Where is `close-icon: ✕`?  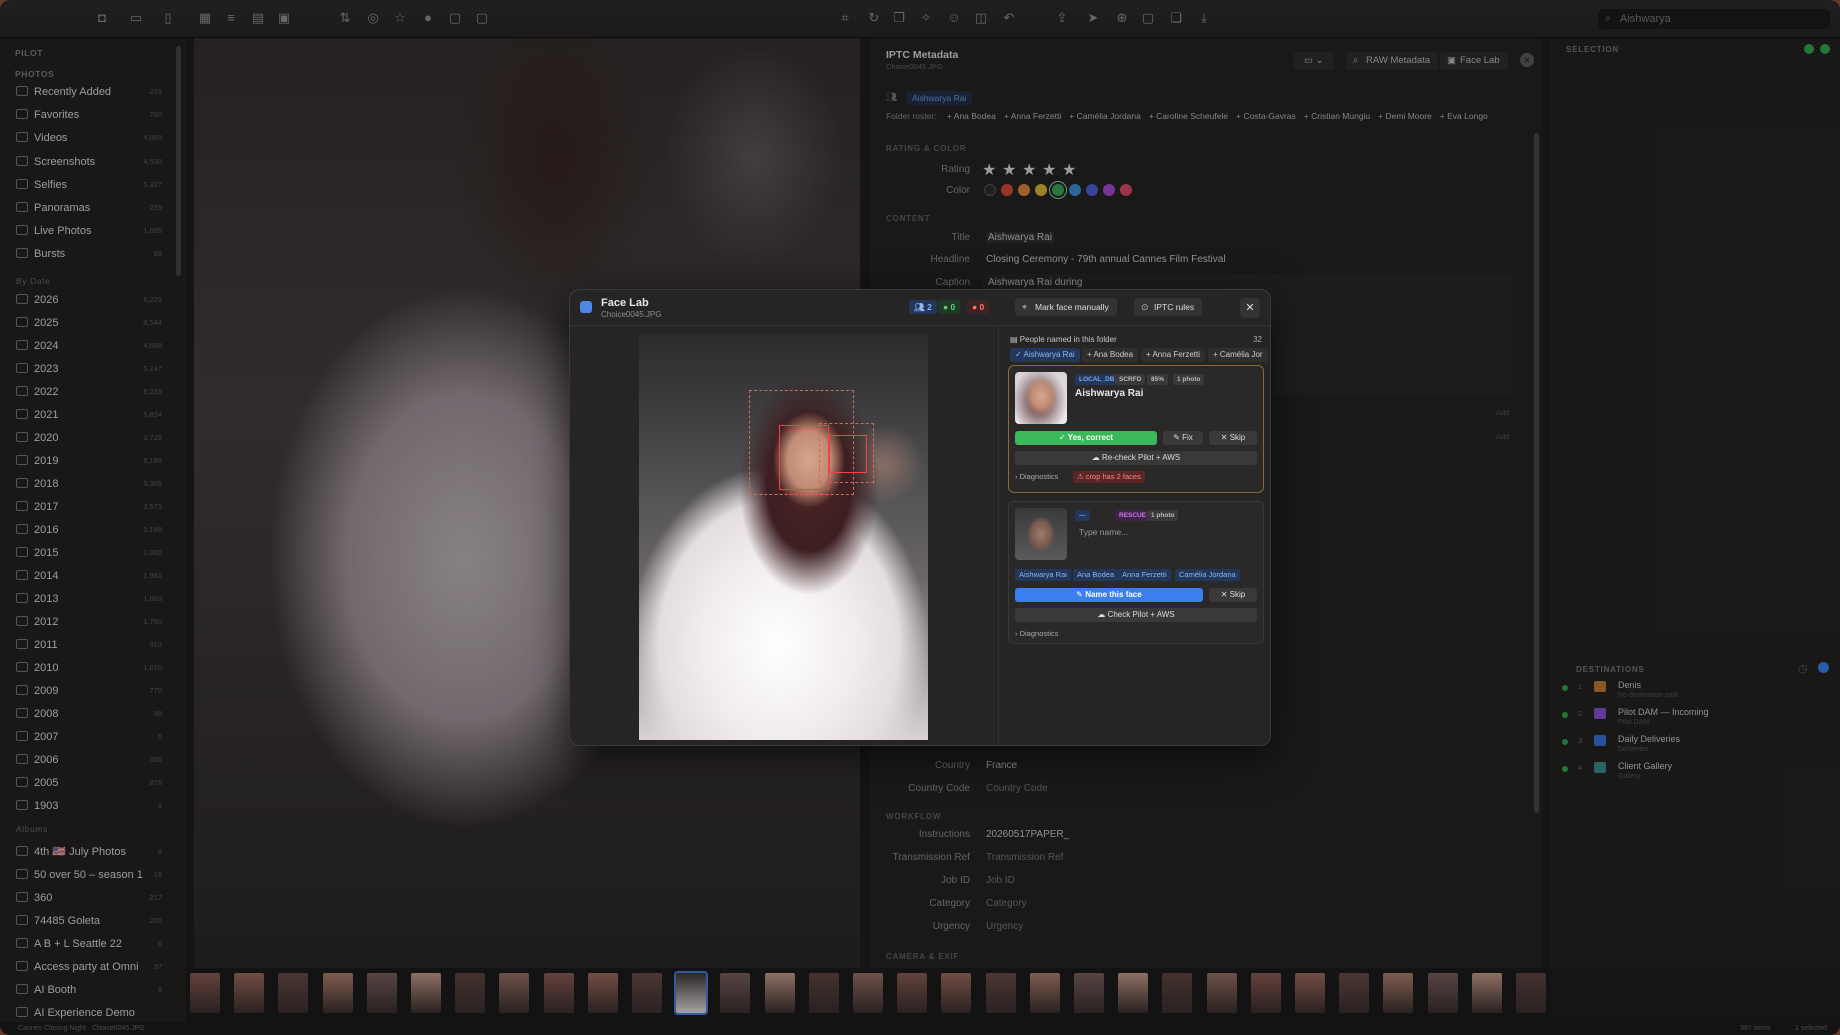 close-icon: ✕ is located at coordinates (1250, 308).